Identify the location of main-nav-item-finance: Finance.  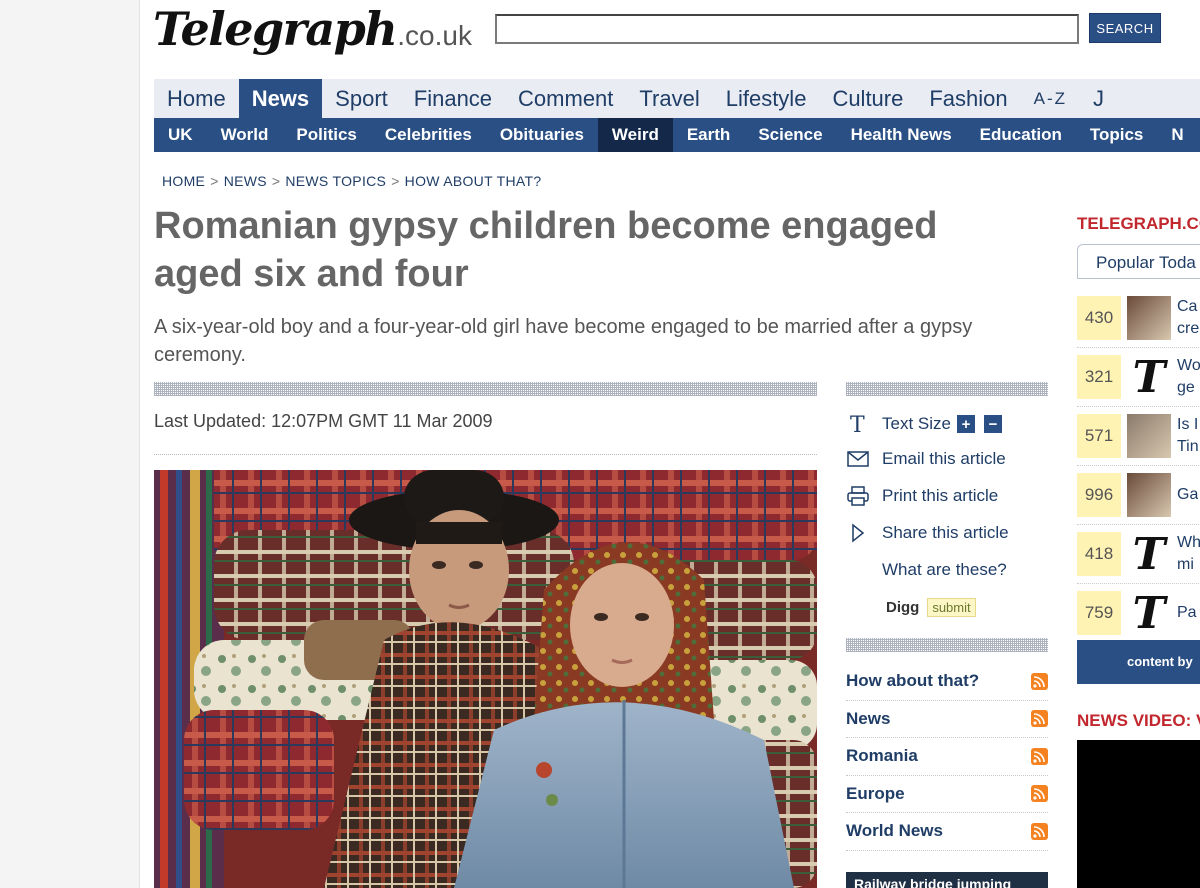
(453, 98).